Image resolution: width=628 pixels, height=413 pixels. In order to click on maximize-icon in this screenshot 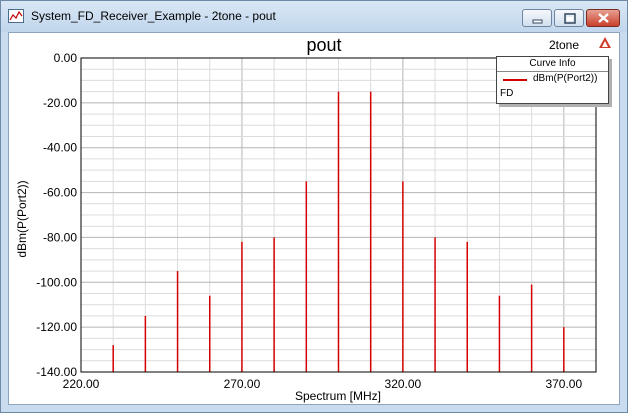, I will do `click(570, 18)`.